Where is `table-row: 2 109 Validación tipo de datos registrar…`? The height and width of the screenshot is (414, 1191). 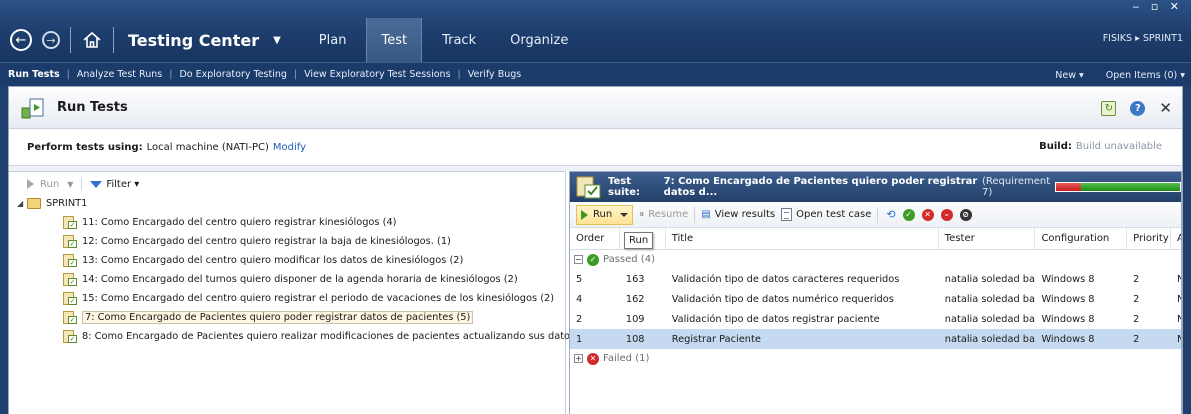 table-row: 2 109 Validación tipo de datos registrar… is located at coordinates (875, 319).